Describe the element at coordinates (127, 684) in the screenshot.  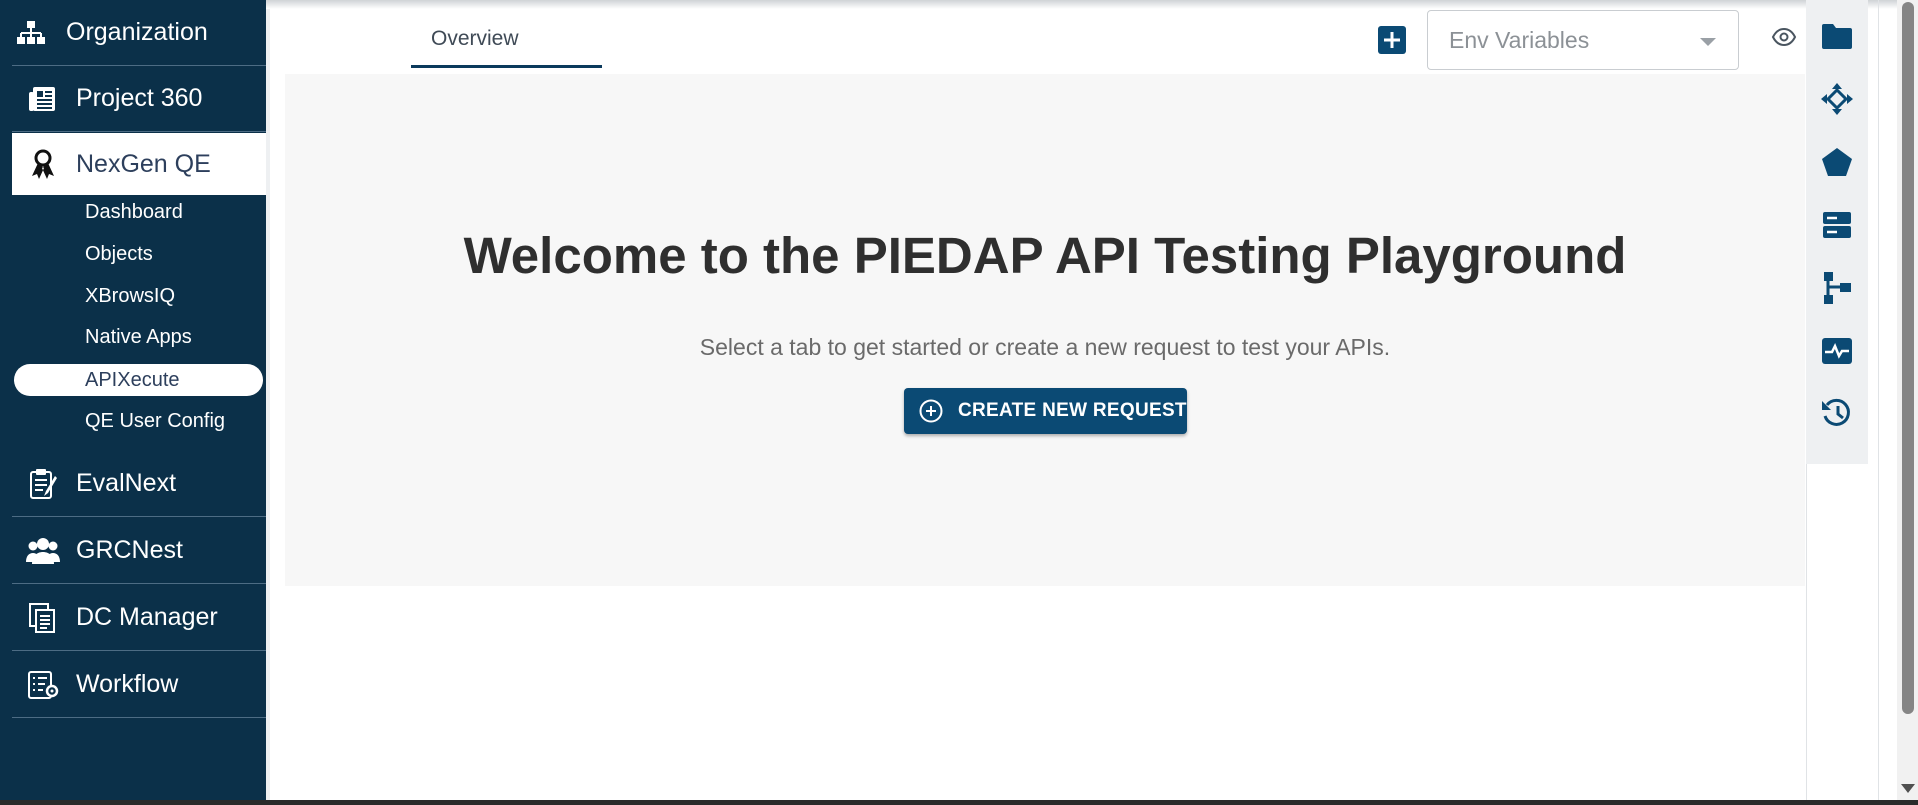
I see `sidebar-item-label: Workflow` at that location.